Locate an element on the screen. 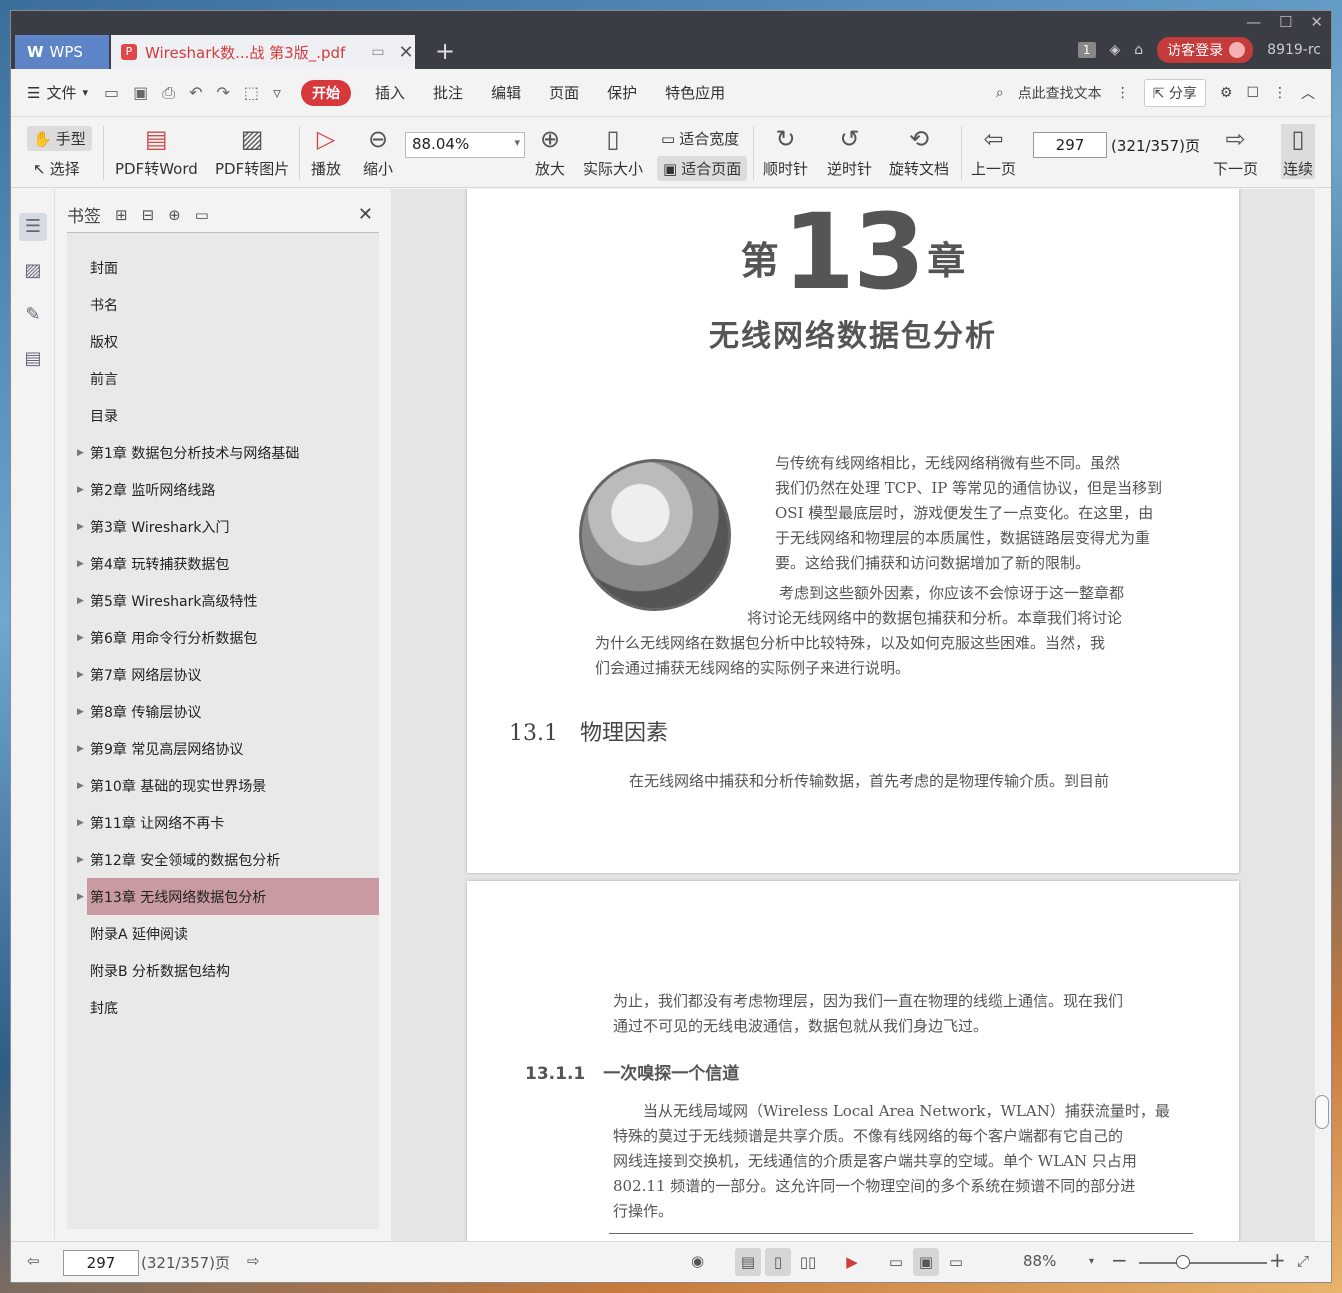 The image size is (1342, 1293). share-button: ⇱ 分享 is located at coordinates (1174, 92).